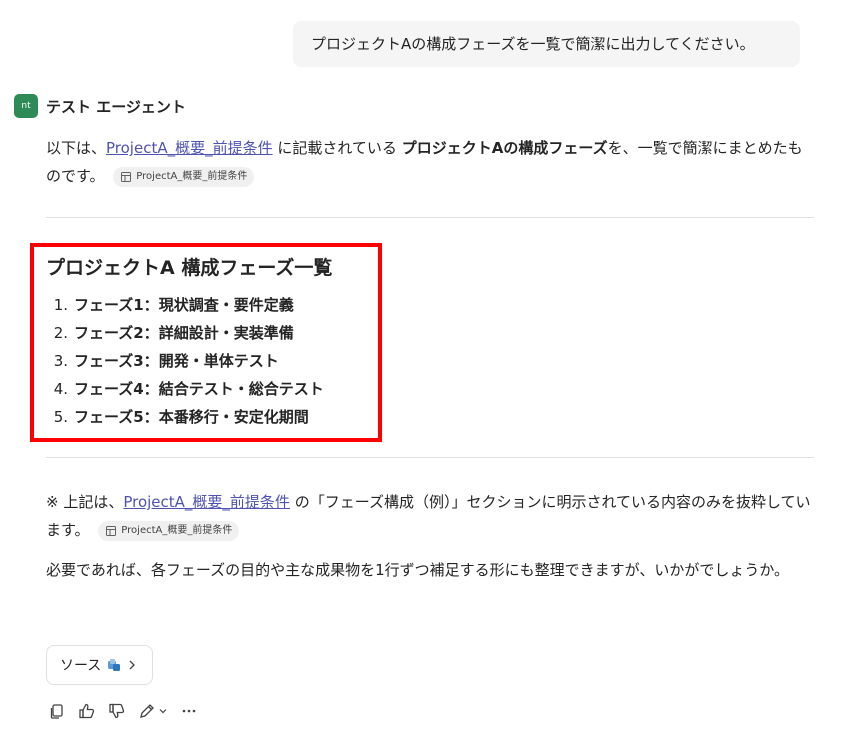  What do you see at coordinates (188, 389) in the screenshot?
I see `list-item: 4. フェーズ4：結合テスト・総合テスト` at bounding box center [188, 389].